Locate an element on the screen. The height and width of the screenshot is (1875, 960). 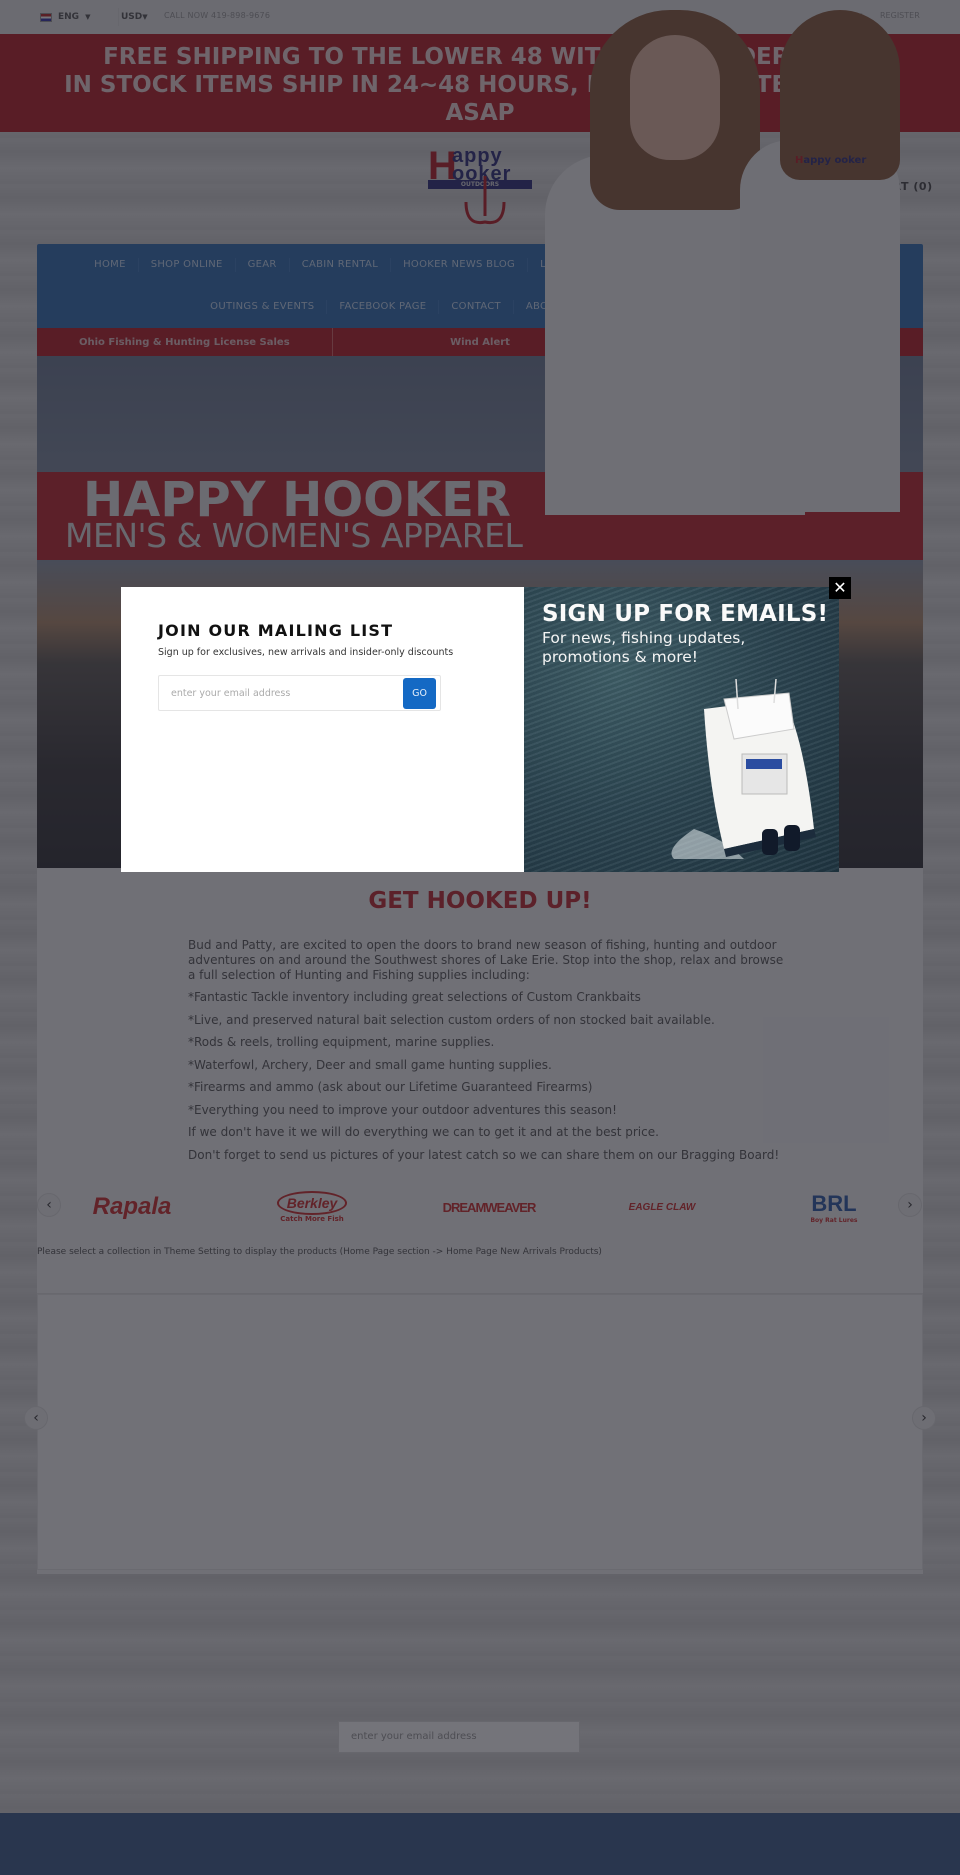
modal-signup-form: GO is located at coordinates (299, 693).